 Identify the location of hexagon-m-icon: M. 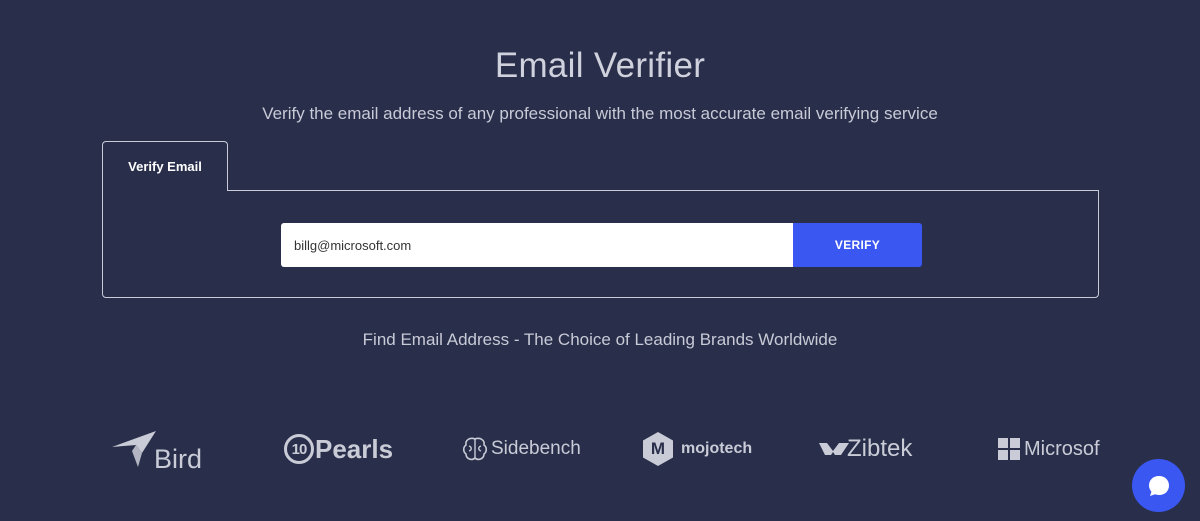
(658, 449).